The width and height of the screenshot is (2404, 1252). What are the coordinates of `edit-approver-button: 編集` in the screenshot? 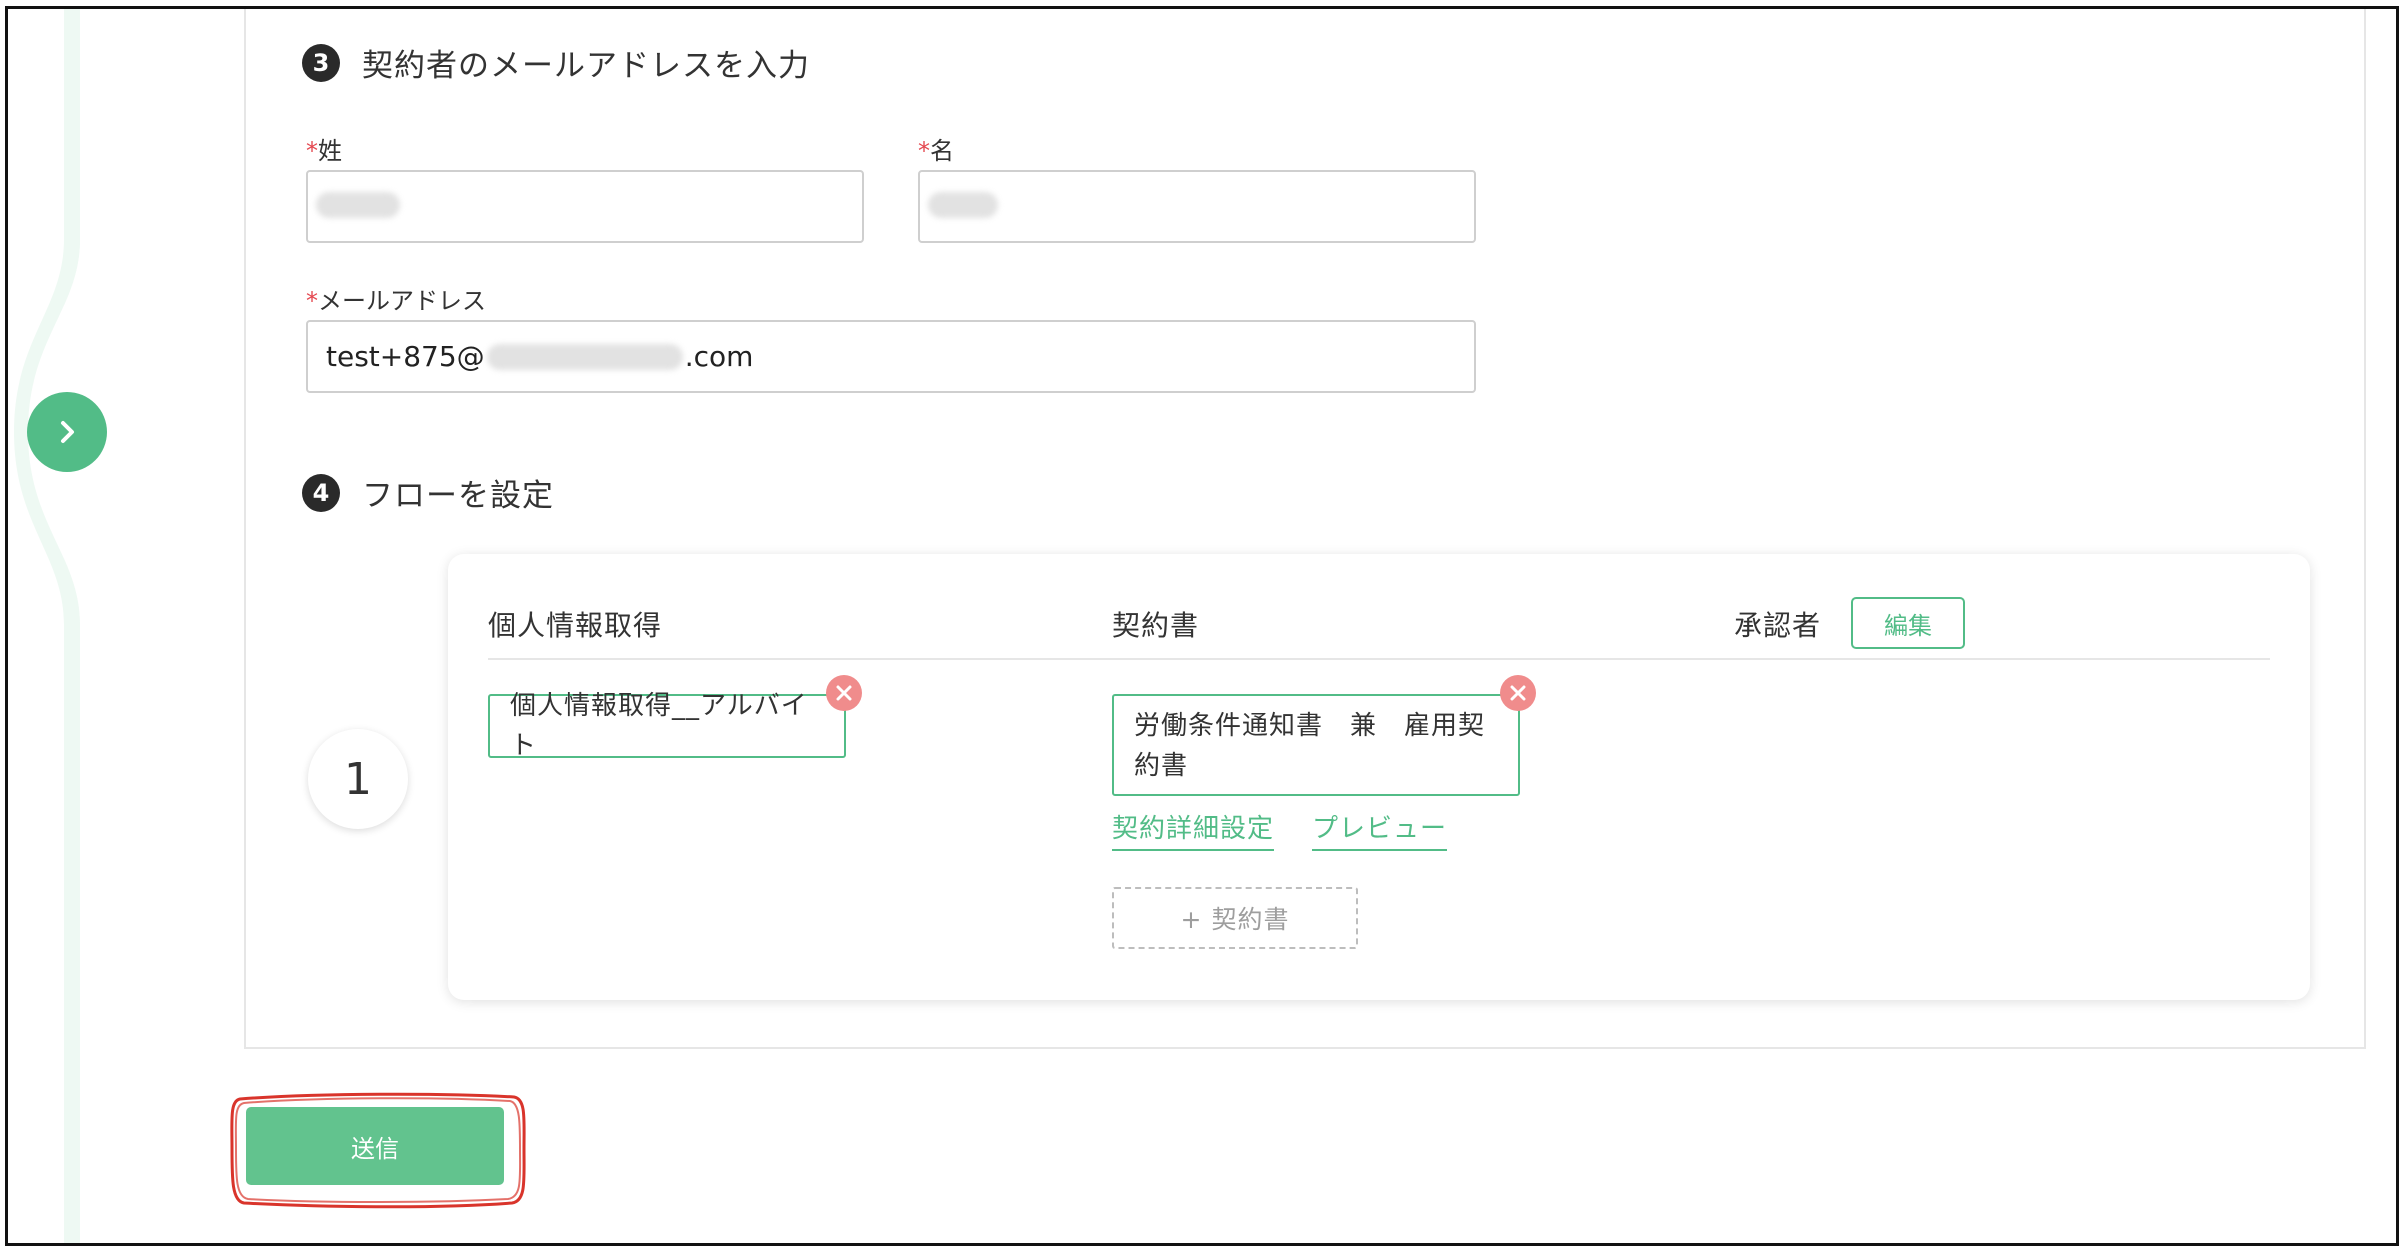 It's located at (1908, 623).